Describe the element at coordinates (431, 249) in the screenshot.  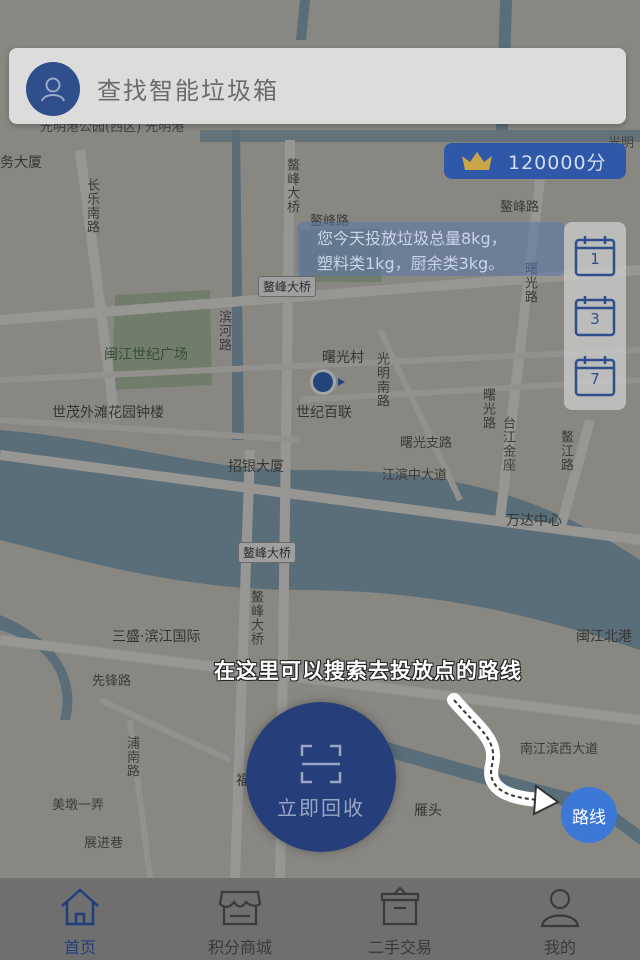
I see `today-summary: 您今天投放垃圾总量8kg， 塑料类1kg，厨余类3kg。` at that location.